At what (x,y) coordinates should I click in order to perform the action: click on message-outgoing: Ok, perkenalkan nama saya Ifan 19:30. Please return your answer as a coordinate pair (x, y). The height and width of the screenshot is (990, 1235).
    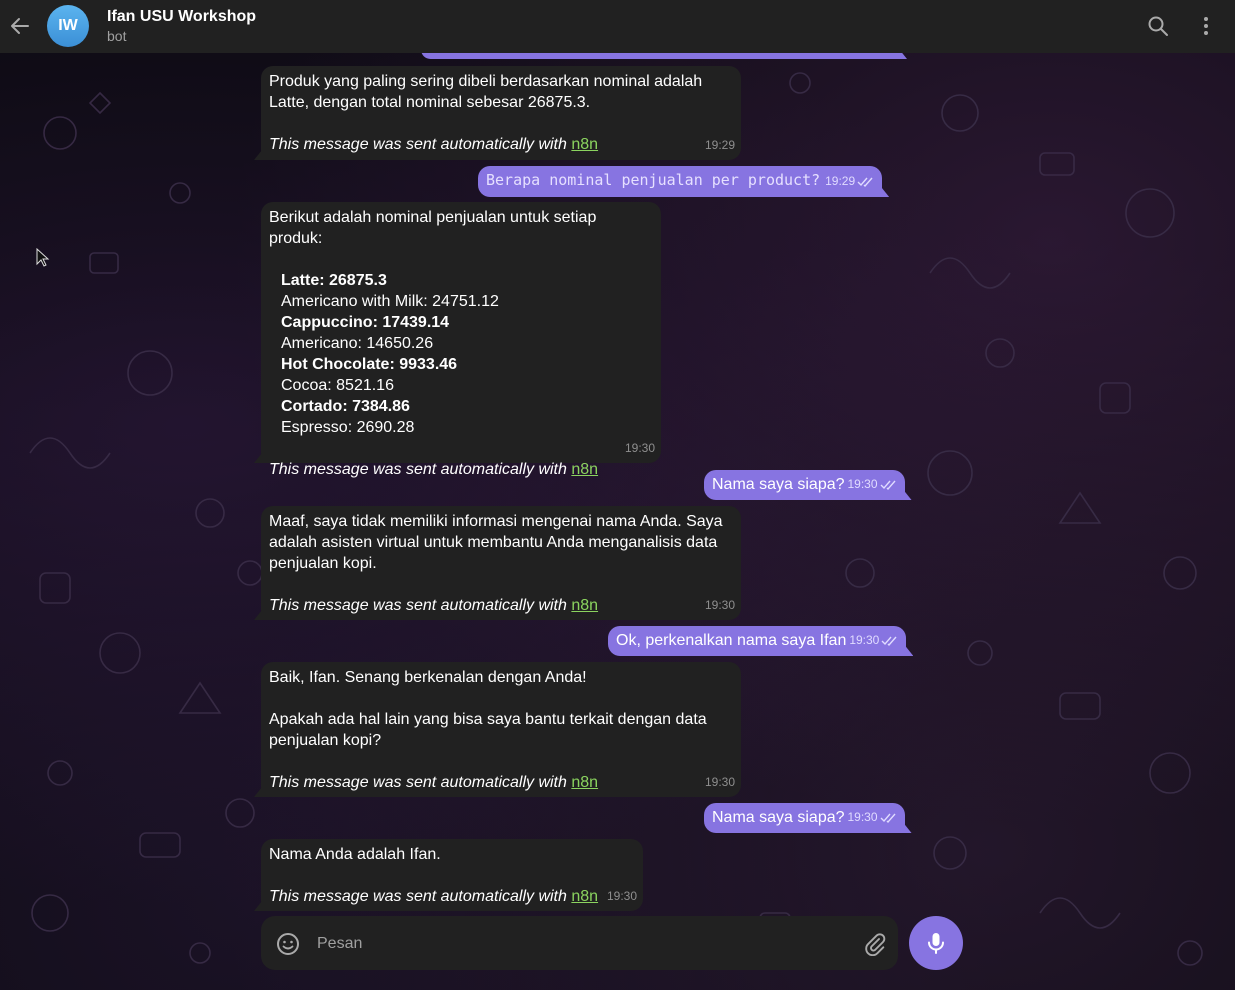
    Looking at the image, I should click on (757, 641).